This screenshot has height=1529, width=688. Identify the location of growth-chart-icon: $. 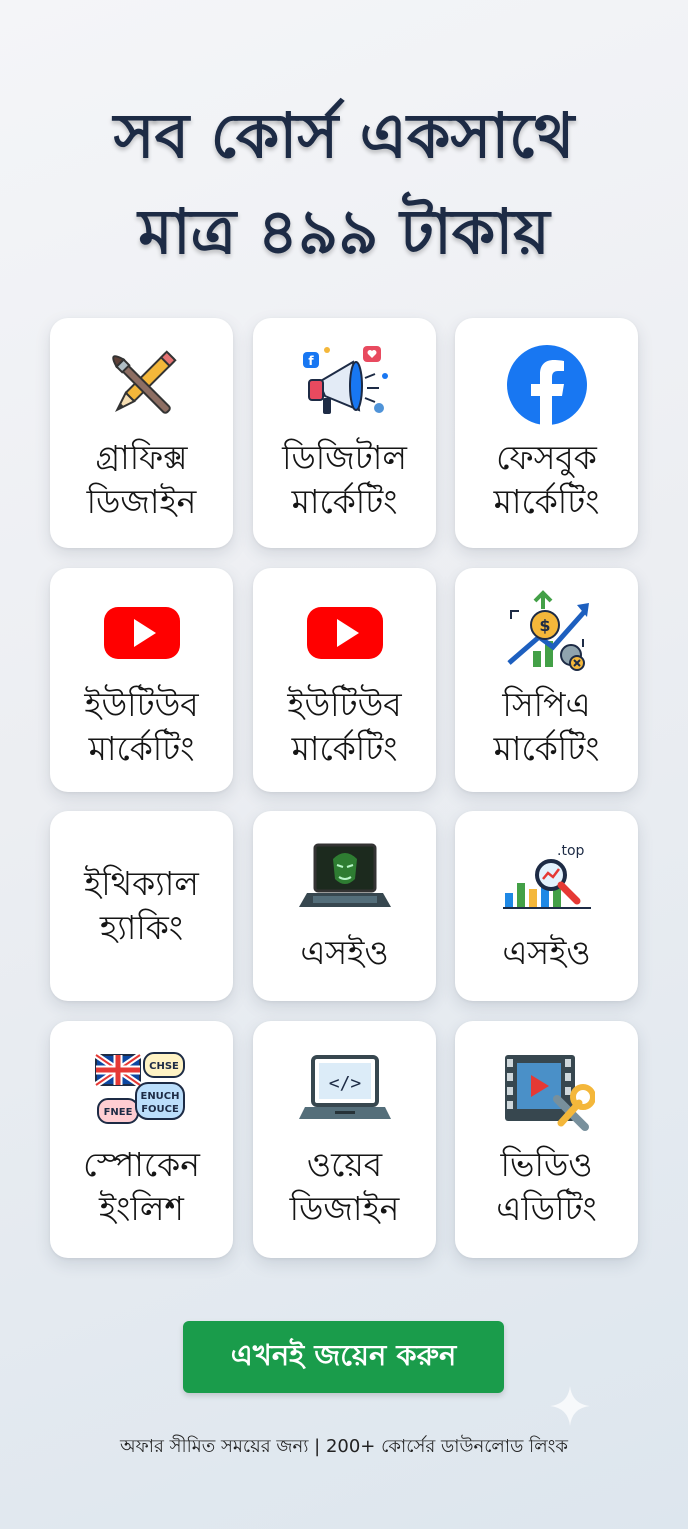
(547, 632).